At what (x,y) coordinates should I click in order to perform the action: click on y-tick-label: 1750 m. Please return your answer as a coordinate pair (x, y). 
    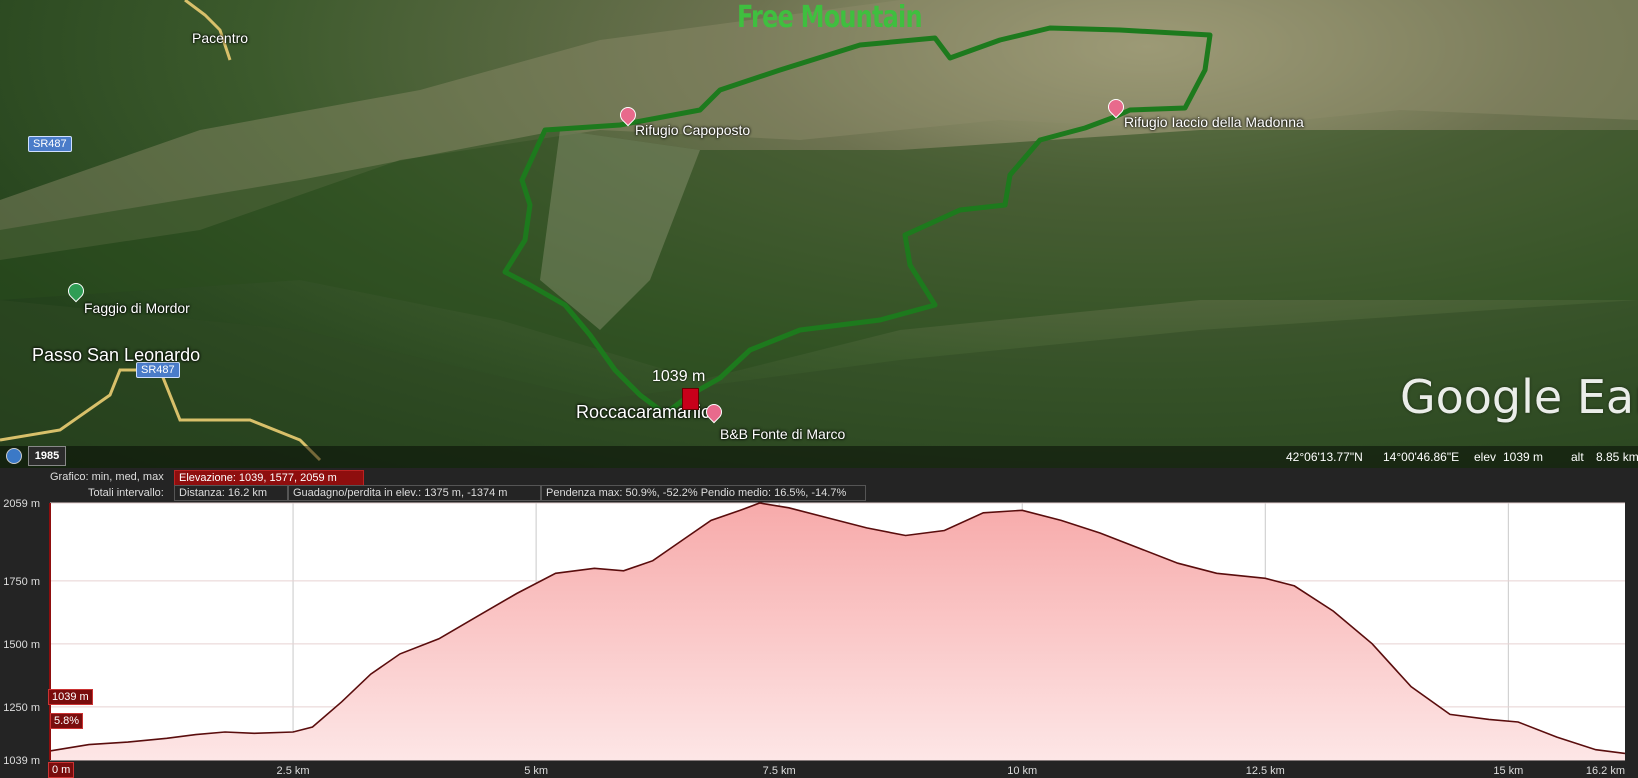
    Looking at the image, I should click on (21, 582).